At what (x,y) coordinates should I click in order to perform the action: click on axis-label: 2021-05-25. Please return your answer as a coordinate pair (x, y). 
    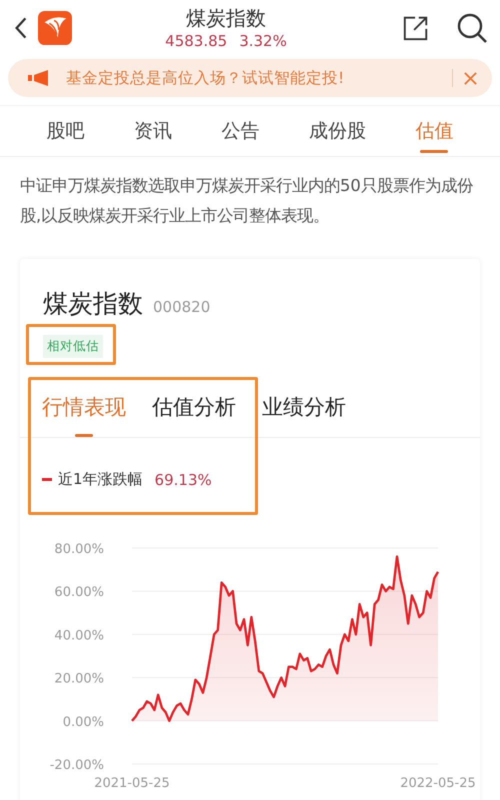
    Looking at the image, I should click on (132, 783).